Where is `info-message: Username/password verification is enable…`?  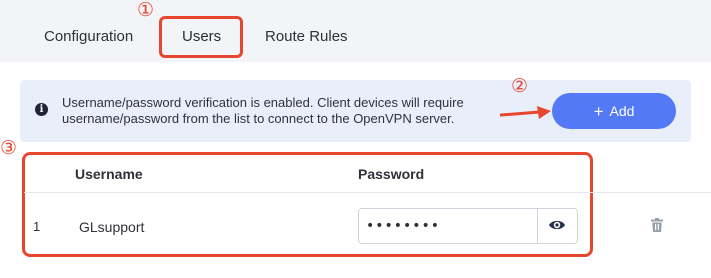 info-message: Username/password verification is enable… is located at coordinates (292, 111).